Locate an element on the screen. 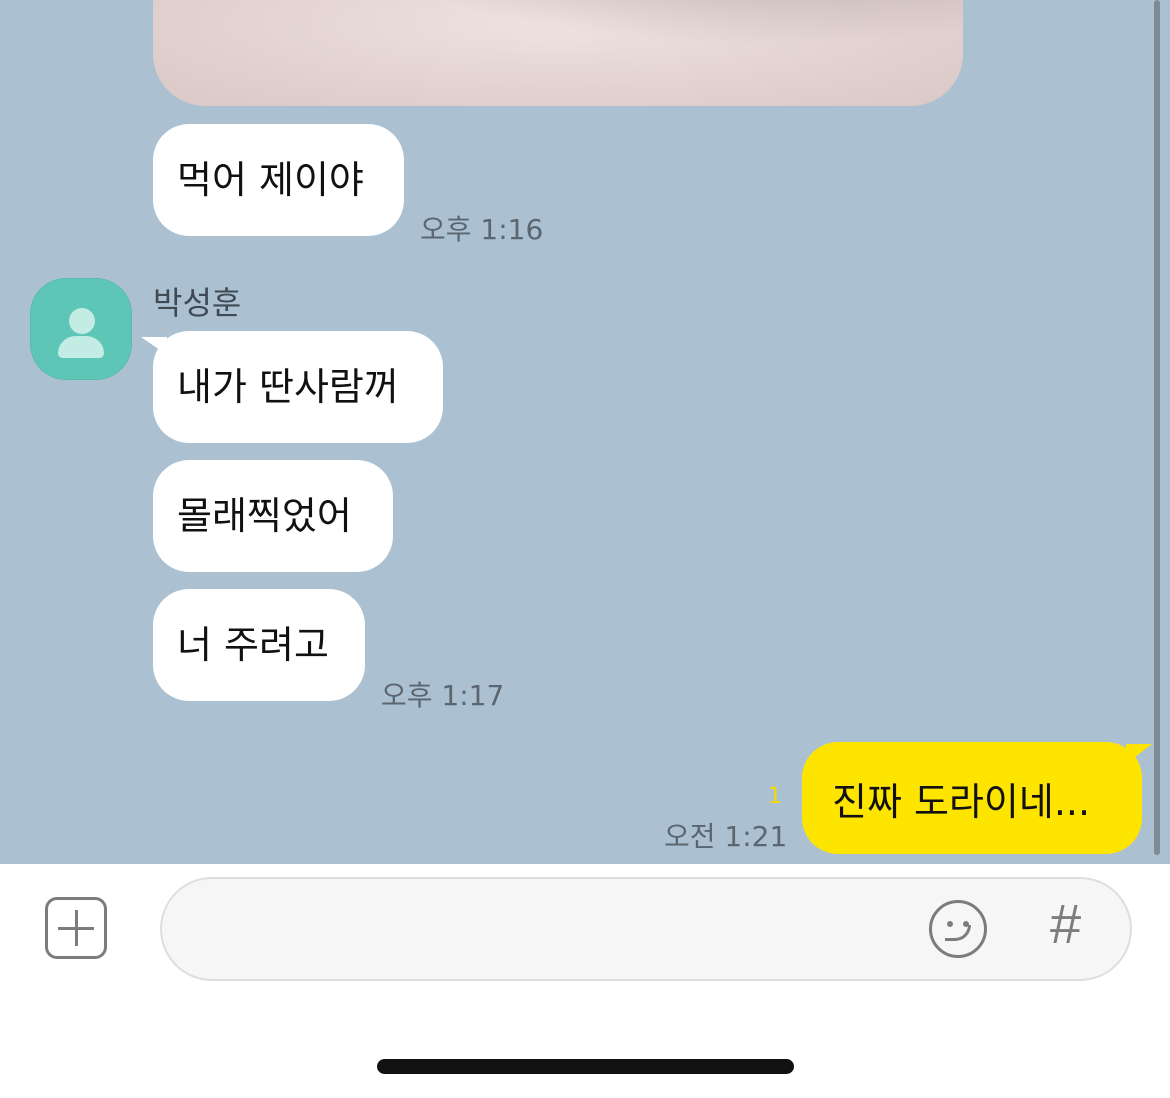 The height and width of the screenshot is (1098, 1170). plus-icon is located at coordinates (76, 928).